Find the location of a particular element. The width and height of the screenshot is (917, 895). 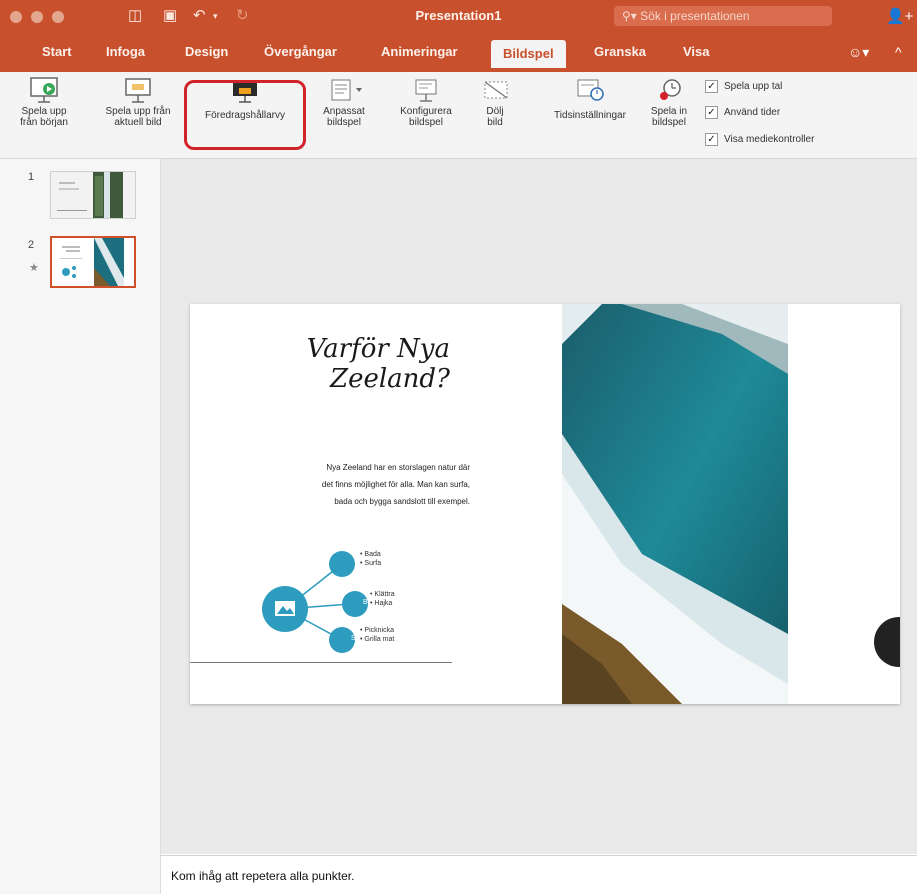

tab-animeringar: Animeringar is located at coordinates (419, 51).